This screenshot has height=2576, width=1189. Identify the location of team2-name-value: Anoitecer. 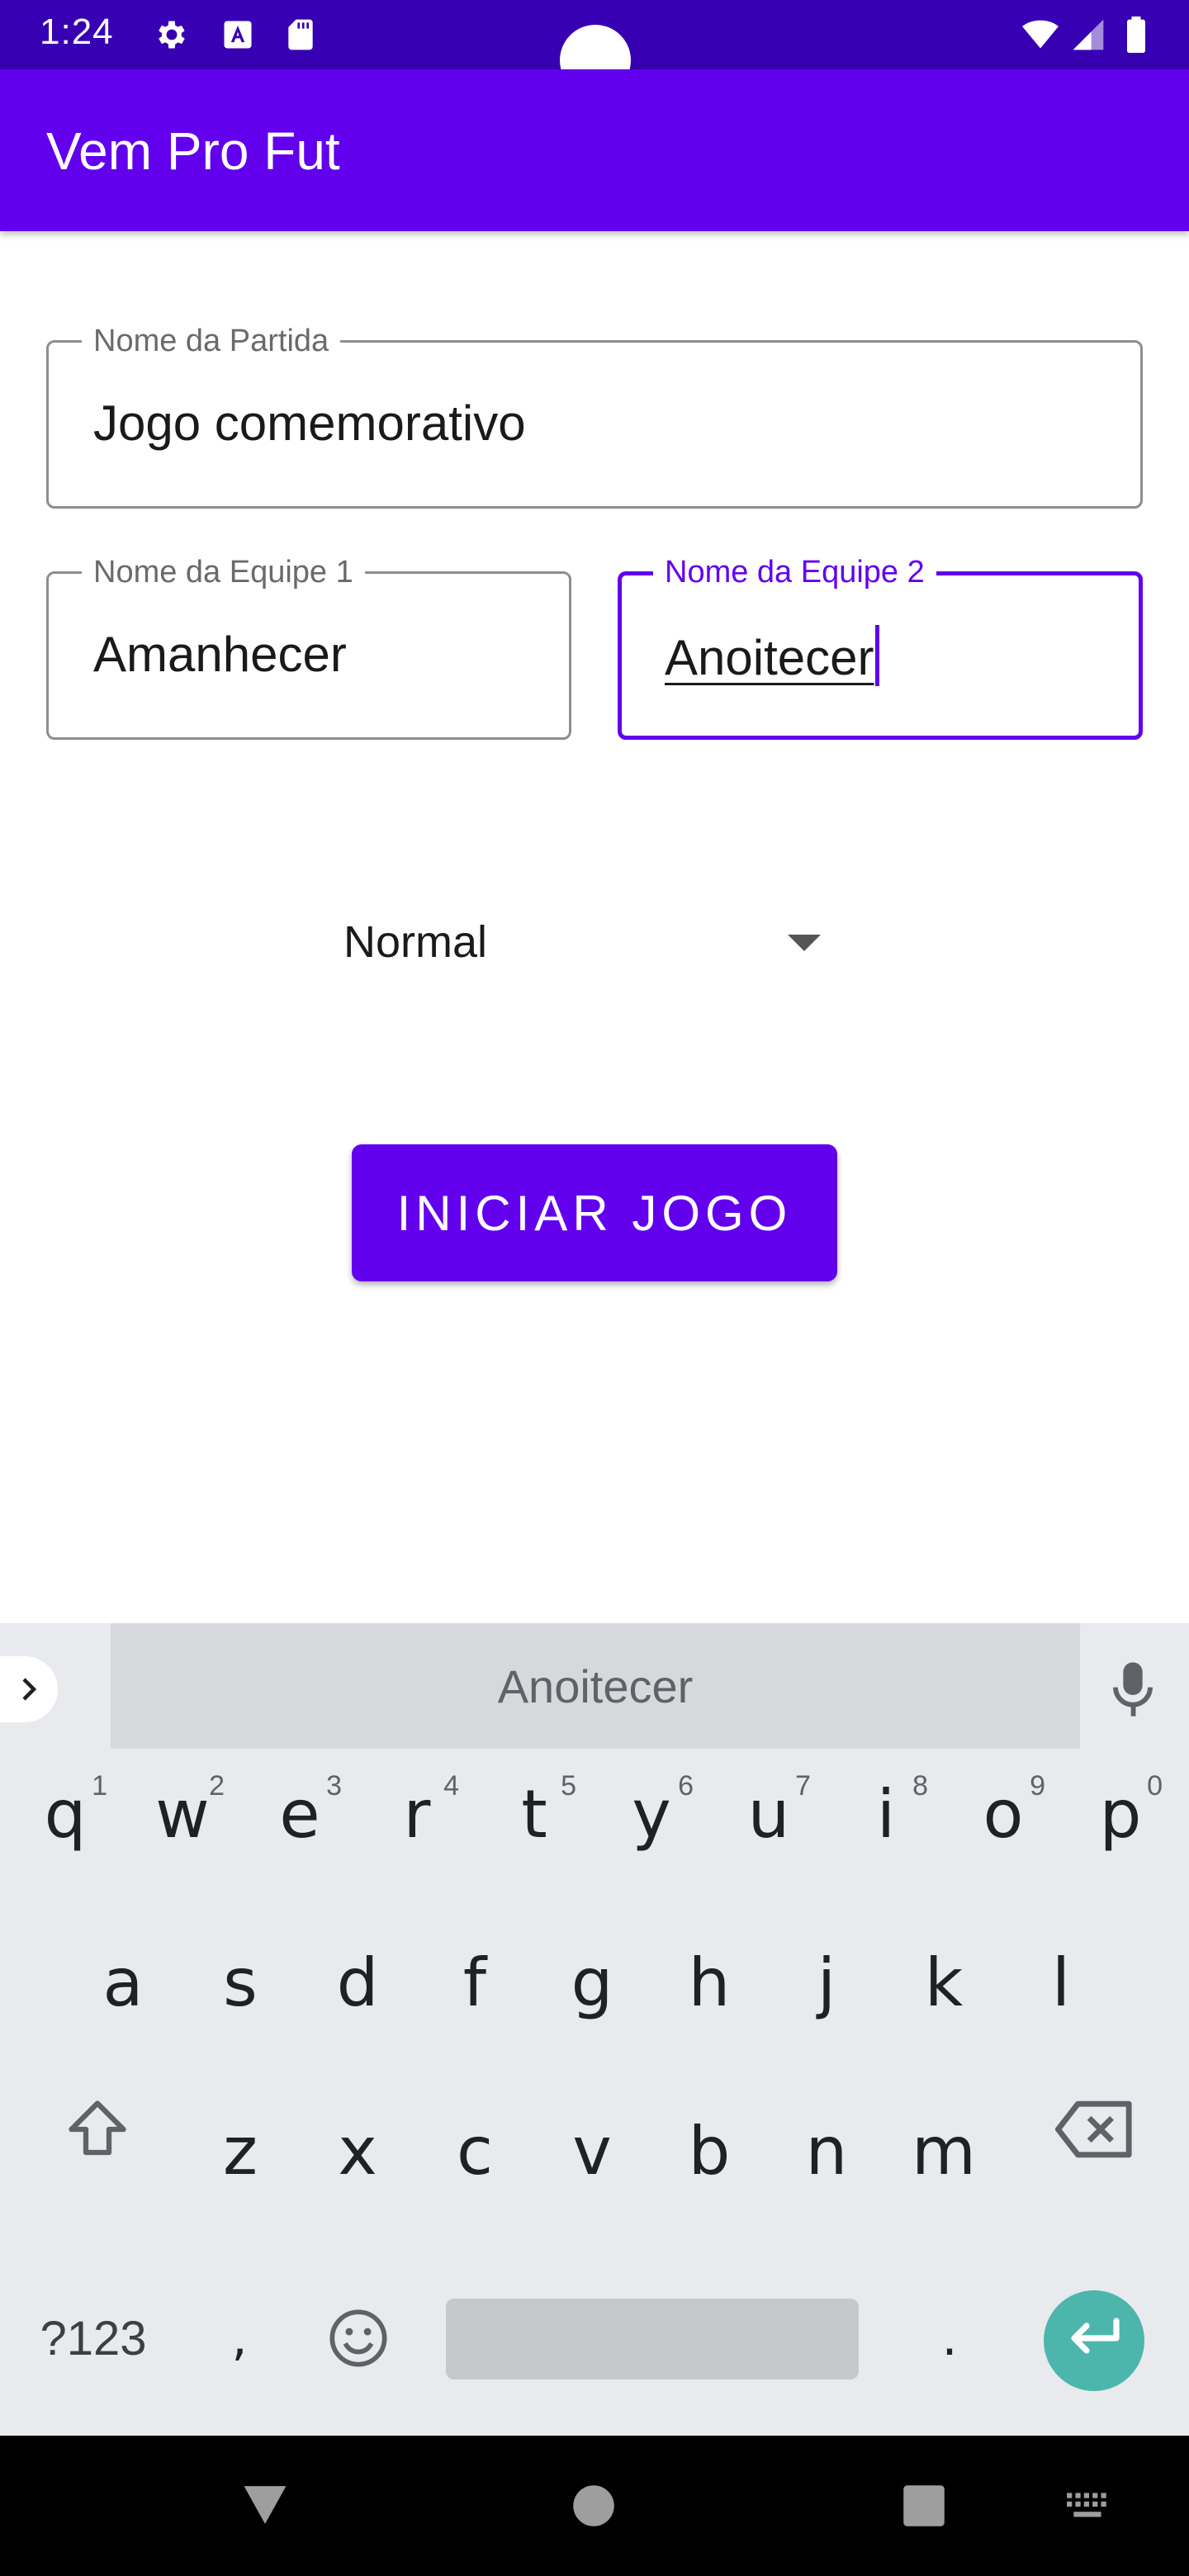
(769, 657).